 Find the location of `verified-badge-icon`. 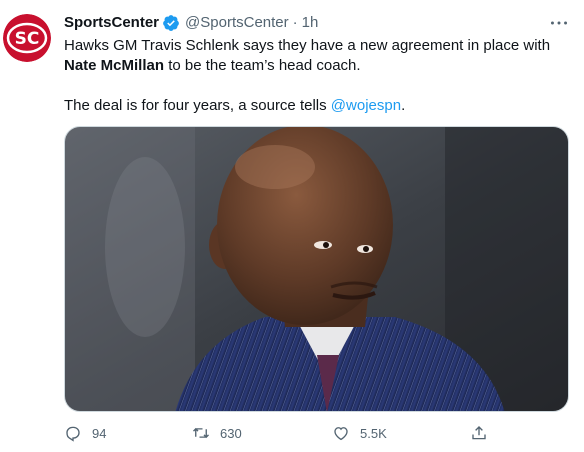

verified-badge-icon is located at coordinates (171, 23).